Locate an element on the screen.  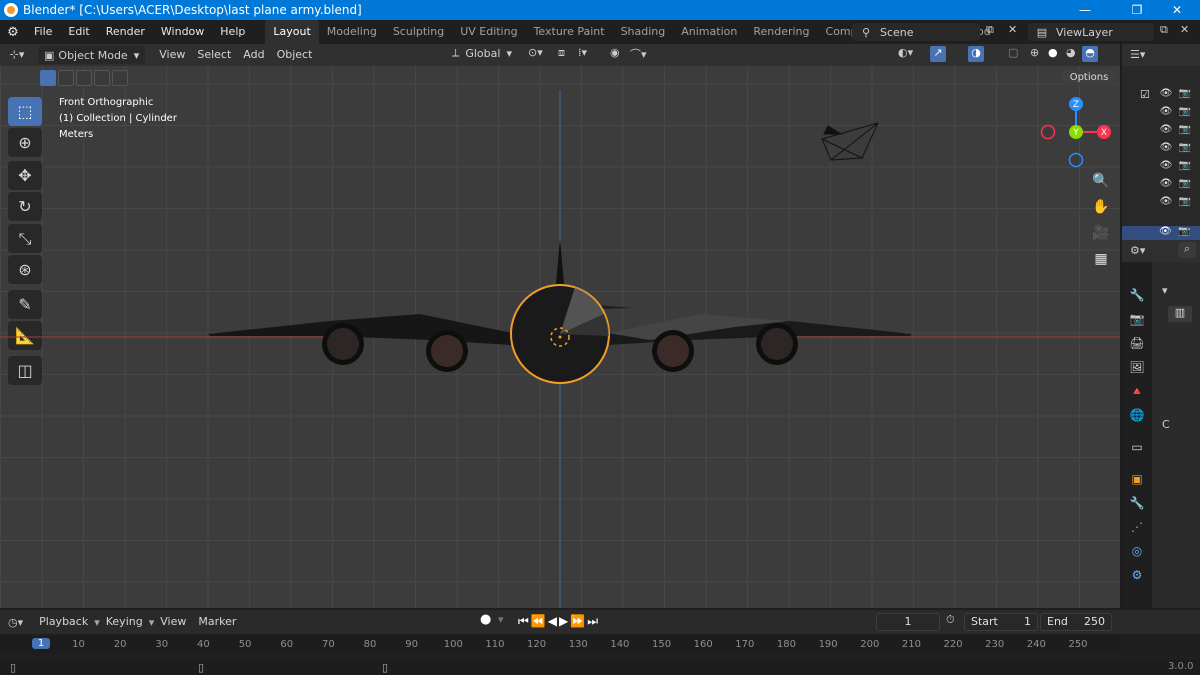
menu-edit: Edit is located at coordinates (78, 32).